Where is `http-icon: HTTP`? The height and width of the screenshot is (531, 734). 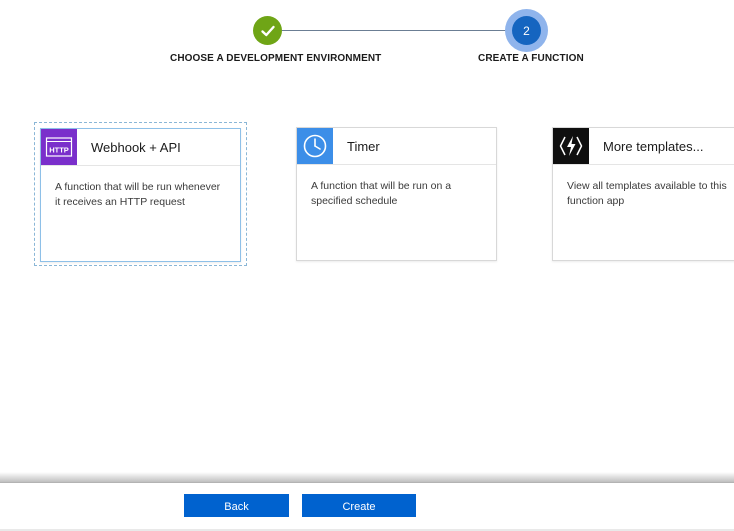 http-icon: HTTP is located at coordinates (59, 147).